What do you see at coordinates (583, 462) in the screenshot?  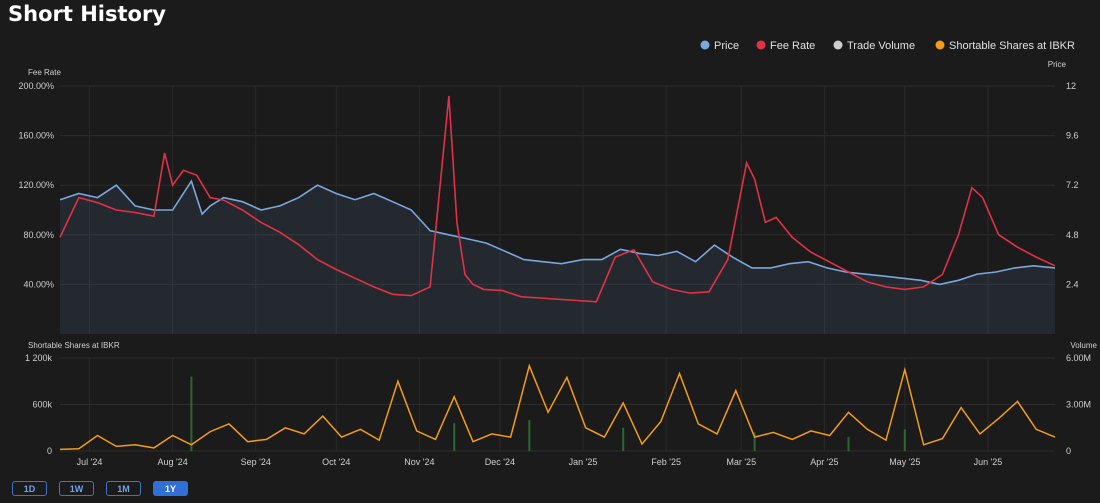 I see `x-tick-label: Jan '25` at bounding box center [583, 462].